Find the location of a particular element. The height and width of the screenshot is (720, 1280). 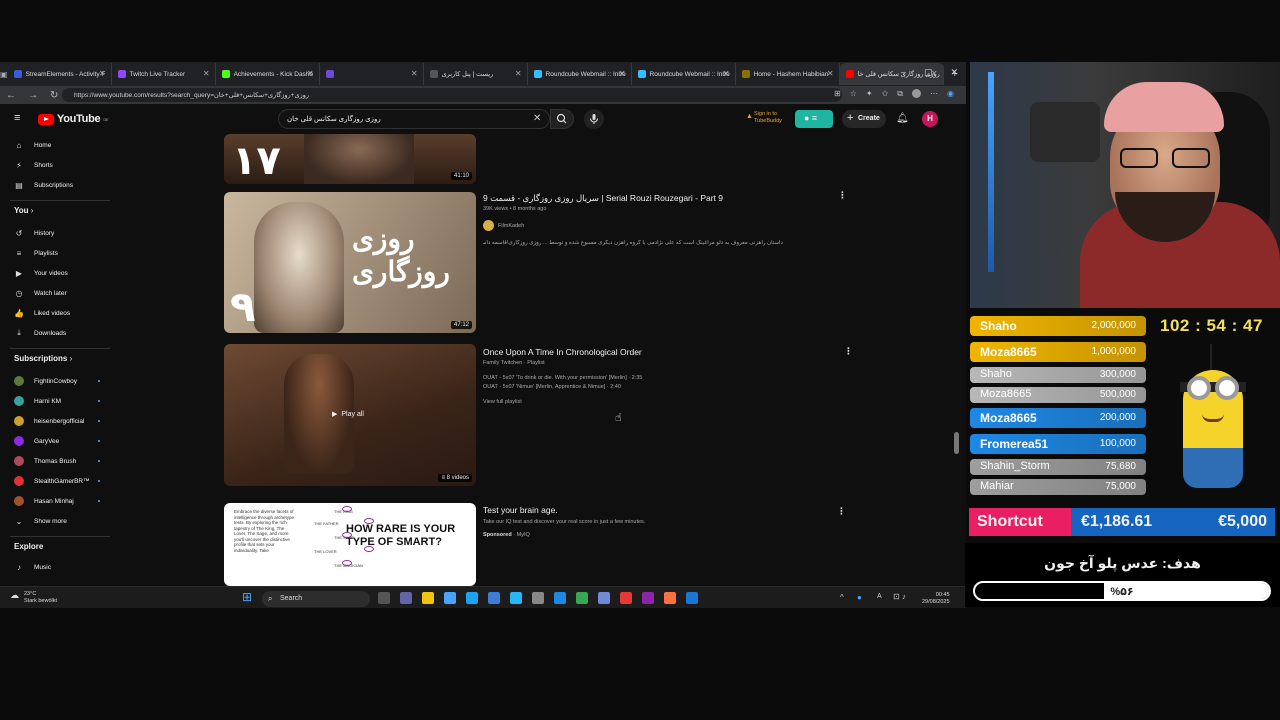

sidebar-subscriptions-header: Subscriptions › is located at coordinates (43, 358).